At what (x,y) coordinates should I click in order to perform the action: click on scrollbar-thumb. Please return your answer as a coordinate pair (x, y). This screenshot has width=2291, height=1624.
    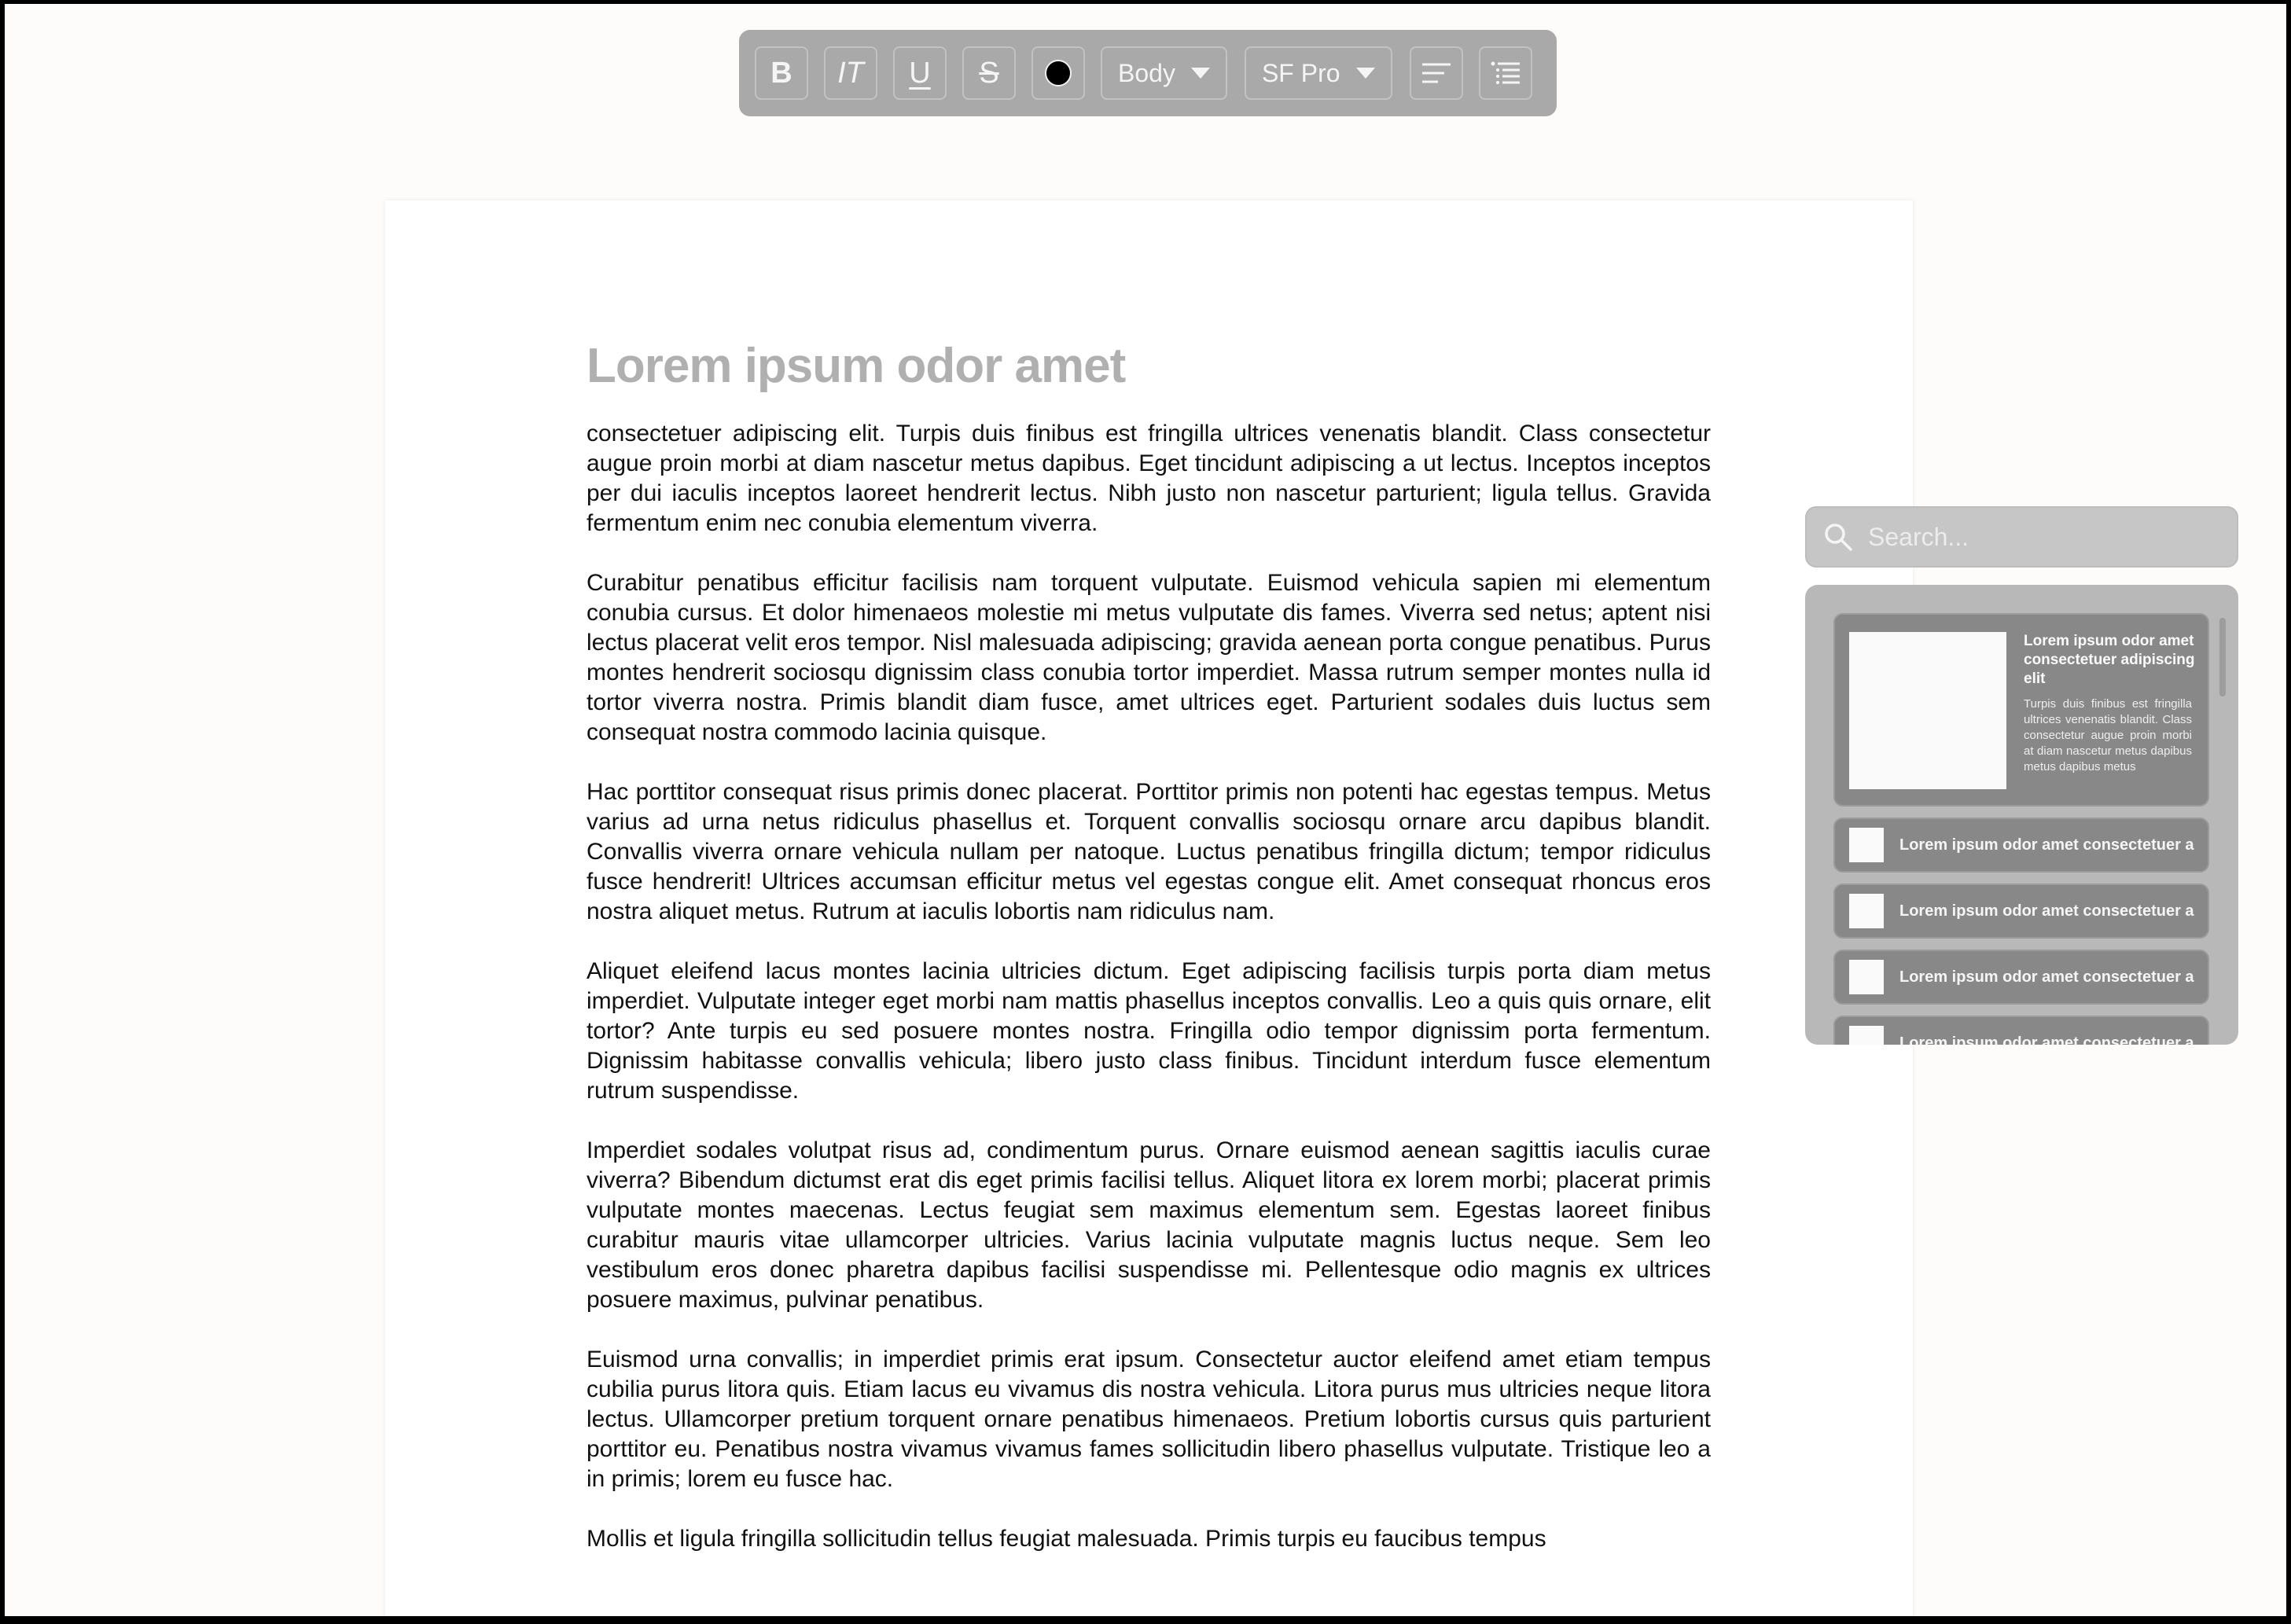
    Looking at the image, I should click on (2222, 657).